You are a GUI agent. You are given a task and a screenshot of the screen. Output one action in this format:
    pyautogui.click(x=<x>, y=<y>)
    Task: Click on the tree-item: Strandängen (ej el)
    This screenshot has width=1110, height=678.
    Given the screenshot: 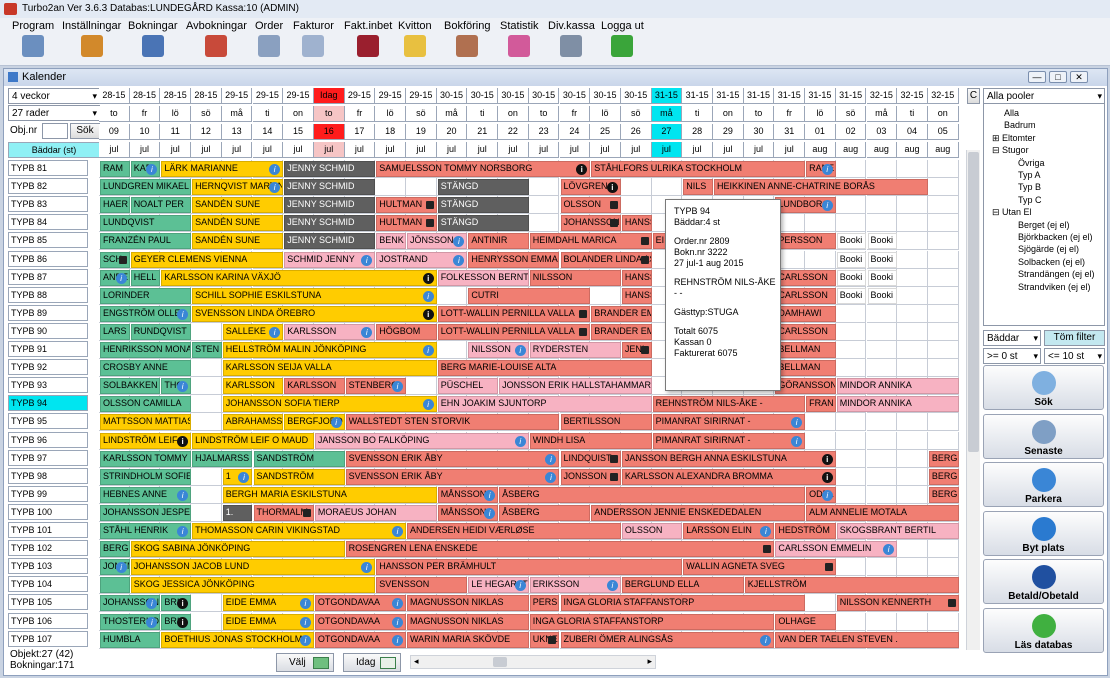 What is the action you would take?
    pyautogui.click(x=1056, y=274)
    